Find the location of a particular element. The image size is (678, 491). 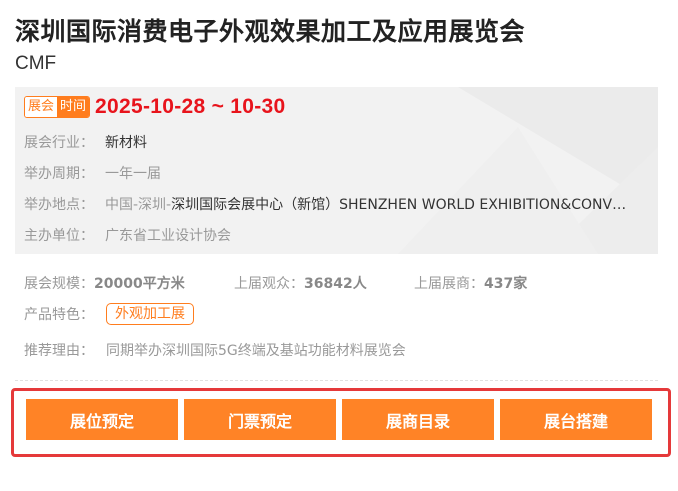

organizer-row: 主办单位： 广东省工业设计协会 is located at coordinates (127, 235).